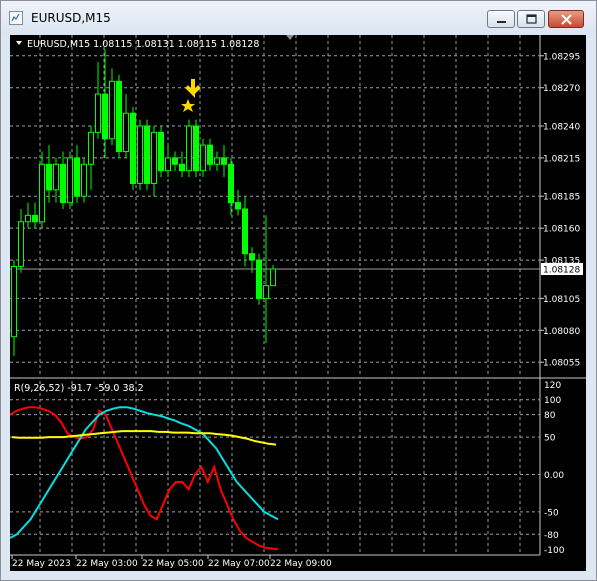 The image size is (597, 581). I want to click on window-bottom-border, so click(298, 575).